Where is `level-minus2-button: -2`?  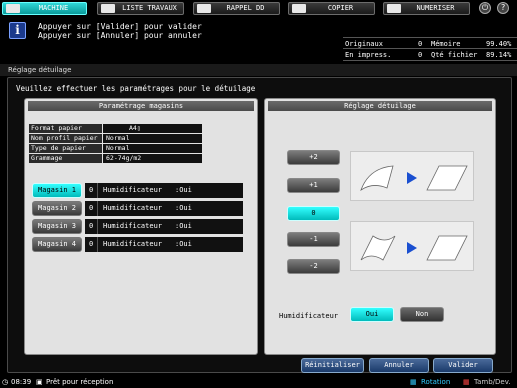
level-minus2-button: -2 is located at coordinates (313, 266).